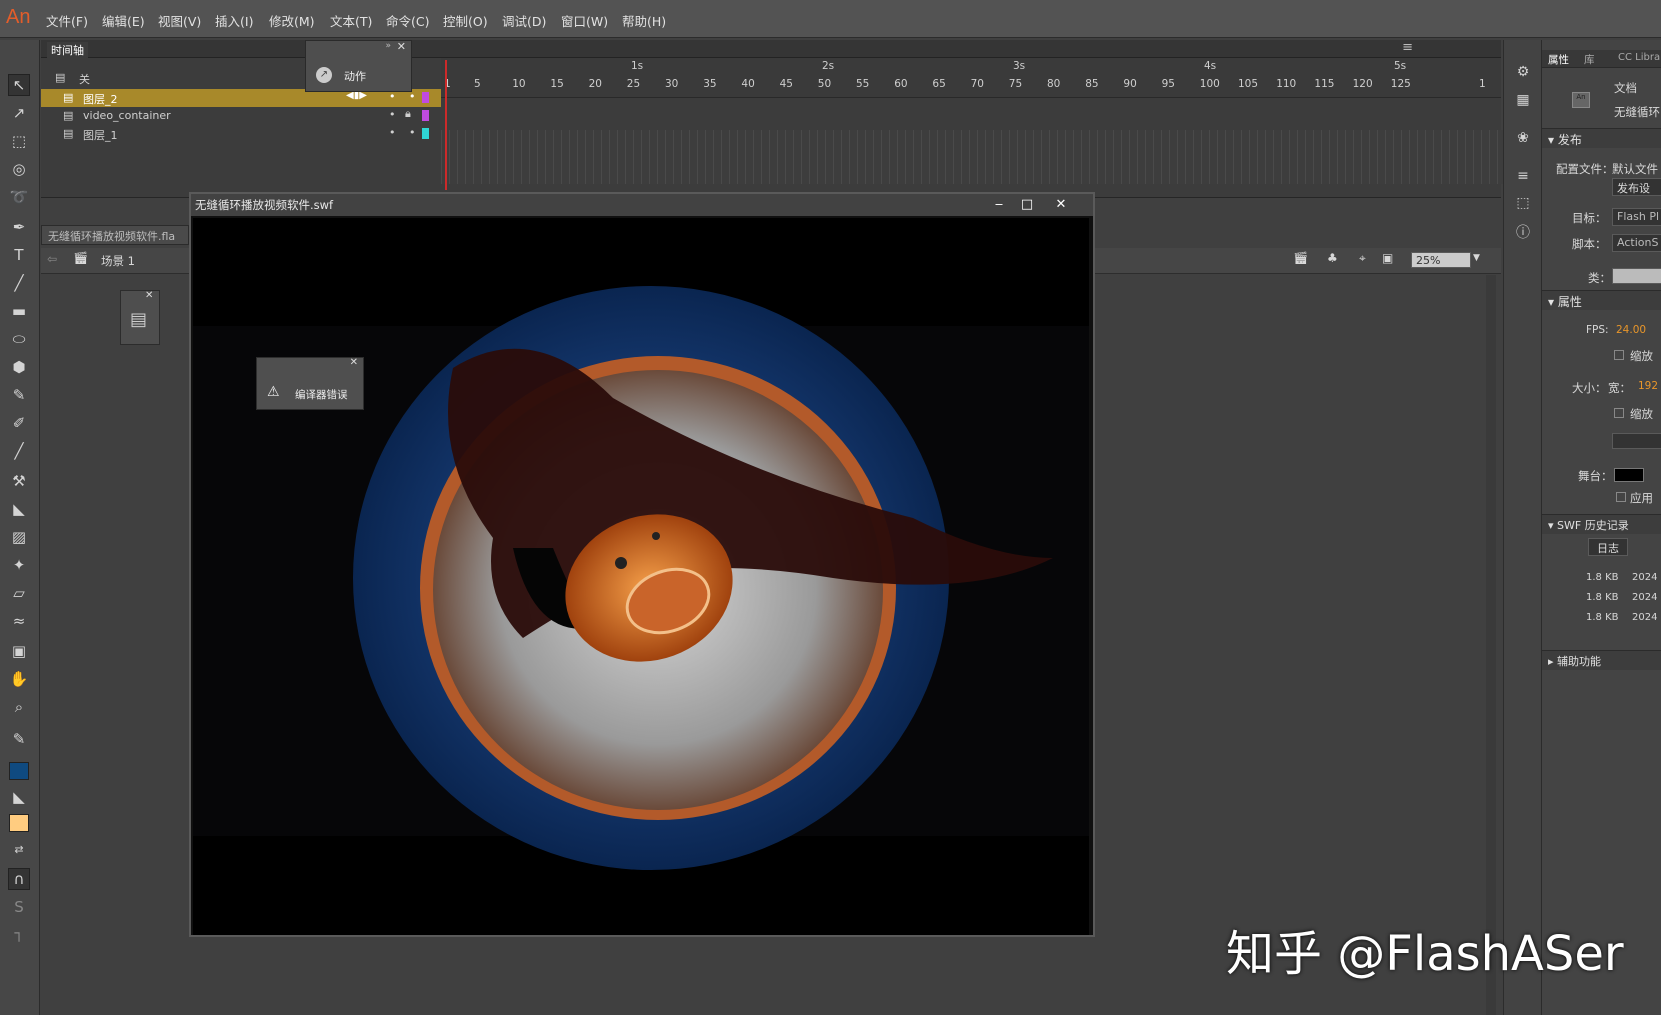 The width and height of the screenshot is (1661, 1015). I want to click on transform-icon: ⬚, so click(1523, 205).